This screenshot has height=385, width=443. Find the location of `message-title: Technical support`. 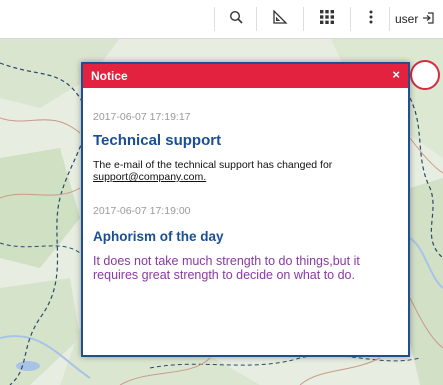

message-title: Technical support is located at coordinates (157, 140).